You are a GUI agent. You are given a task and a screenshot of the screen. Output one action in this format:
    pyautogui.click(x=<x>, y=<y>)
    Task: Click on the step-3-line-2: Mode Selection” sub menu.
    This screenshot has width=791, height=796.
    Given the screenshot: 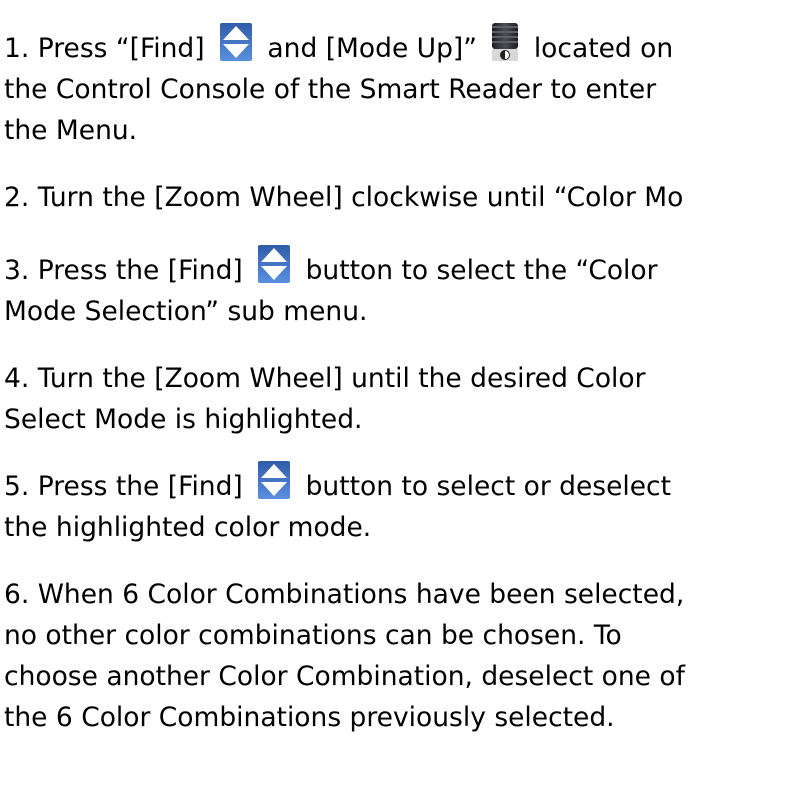 What is the action you would take?
    pyautogui.click(x=186, y=311)
    